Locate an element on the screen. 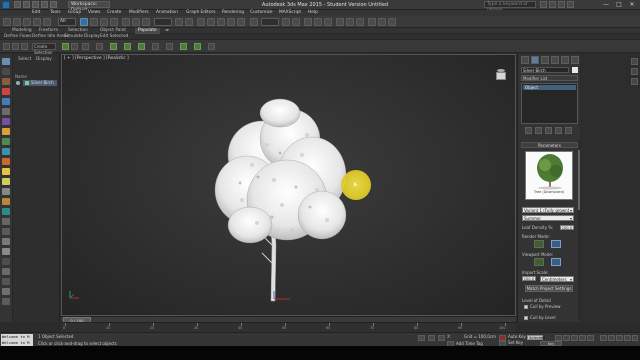  maxscript-listener: Welcome to M Welcome to M is located at coordinates (17, 340).